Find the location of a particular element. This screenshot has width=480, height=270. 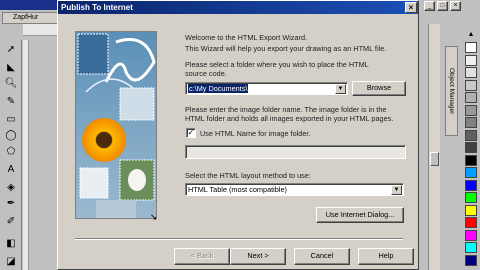

interactive-tool-icon: ◈ is located at coordinates (11, 187).